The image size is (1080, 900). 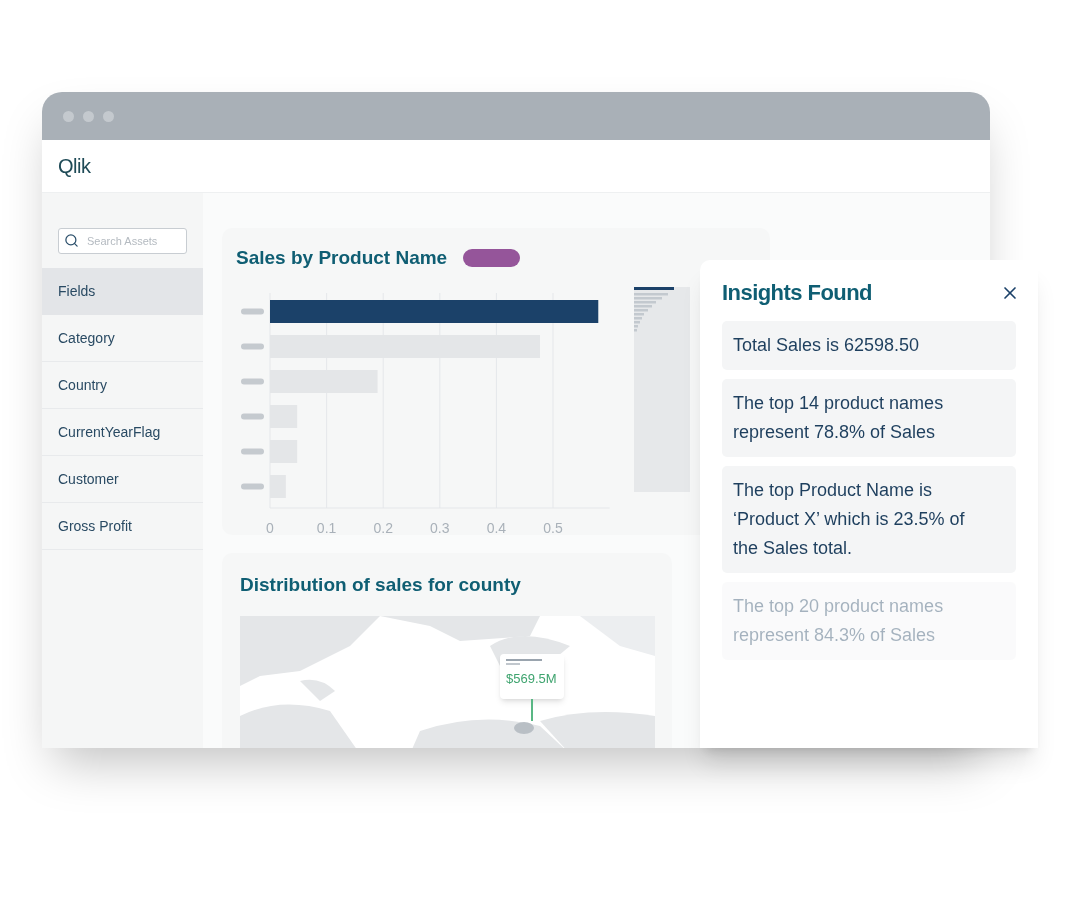 What do you see at coordinates (849, 519) in the screenshot?
I see `insight-text: The top Product Name is ‘Product X’ which is 23.5% of the Sales total.` at bounding box center [849, 519].